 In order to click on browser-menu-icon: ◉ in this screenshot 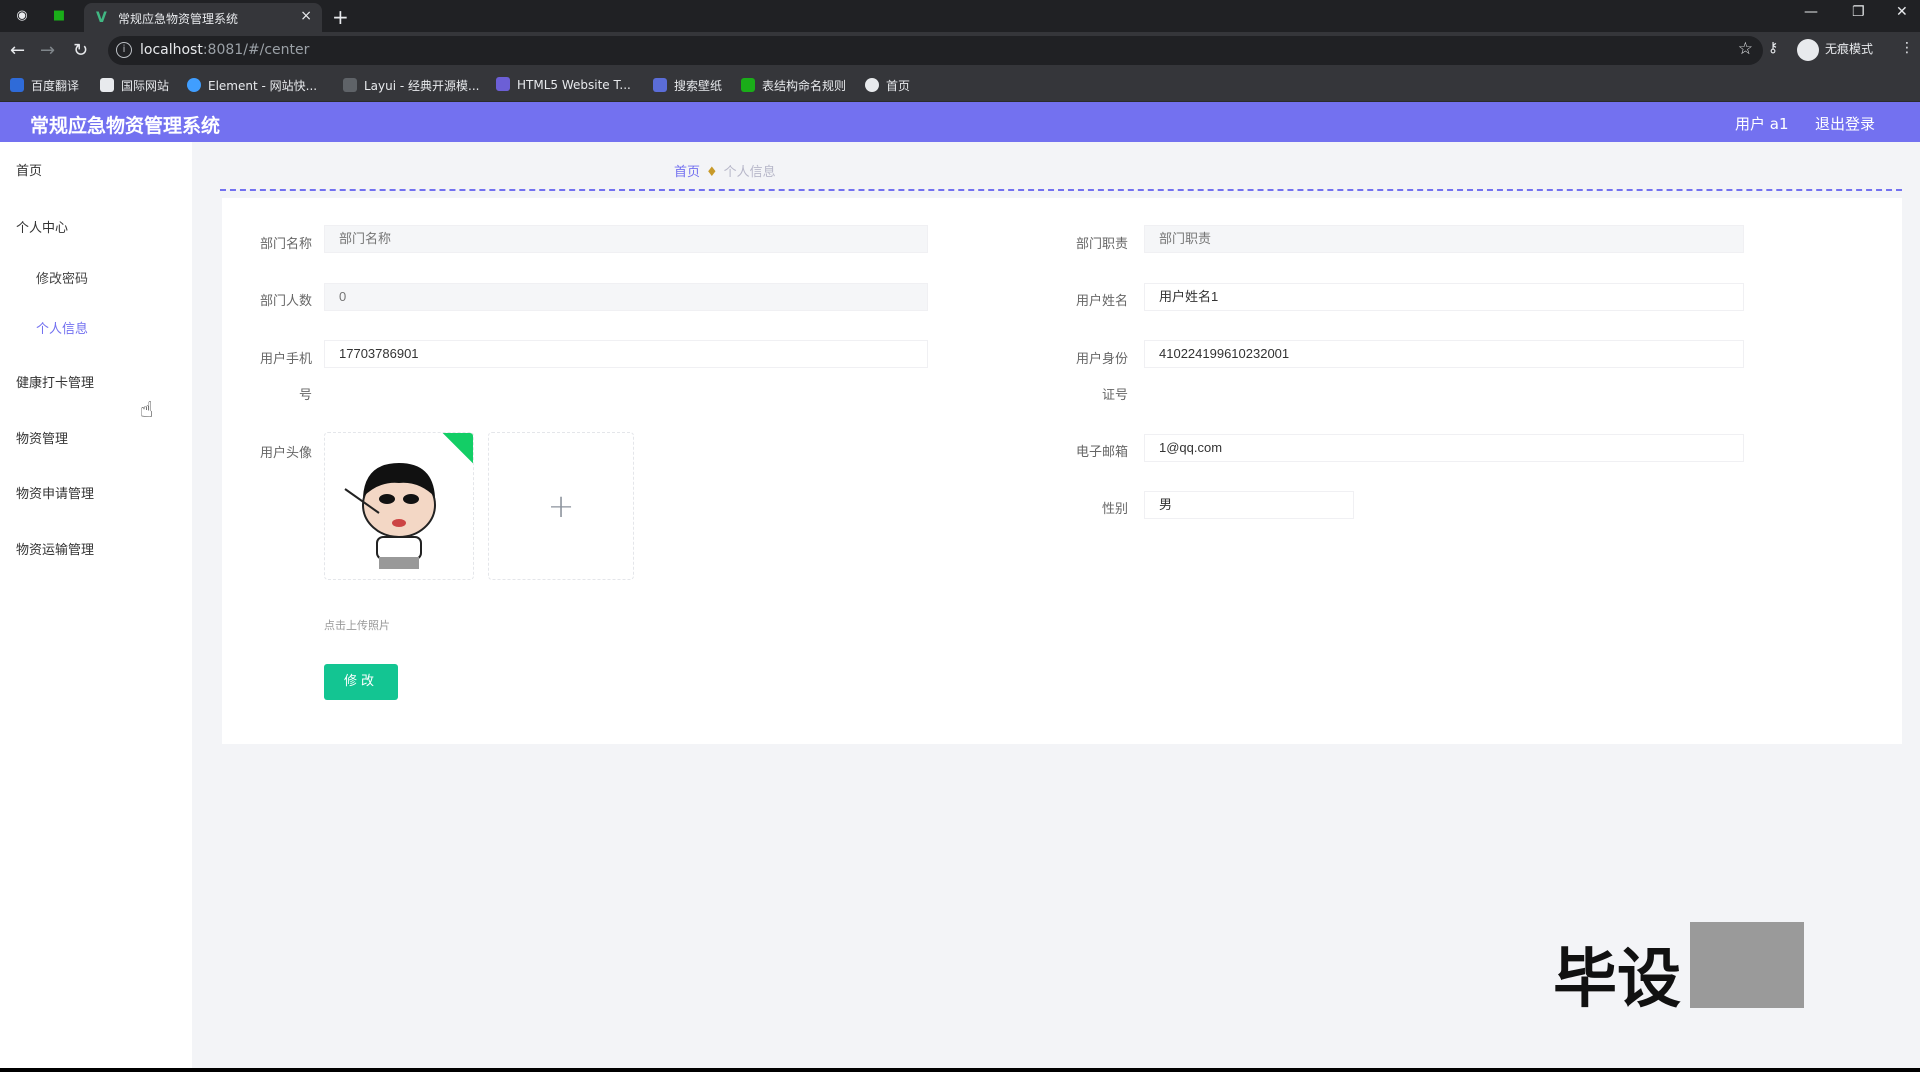, I will do `click(22, 16)`.